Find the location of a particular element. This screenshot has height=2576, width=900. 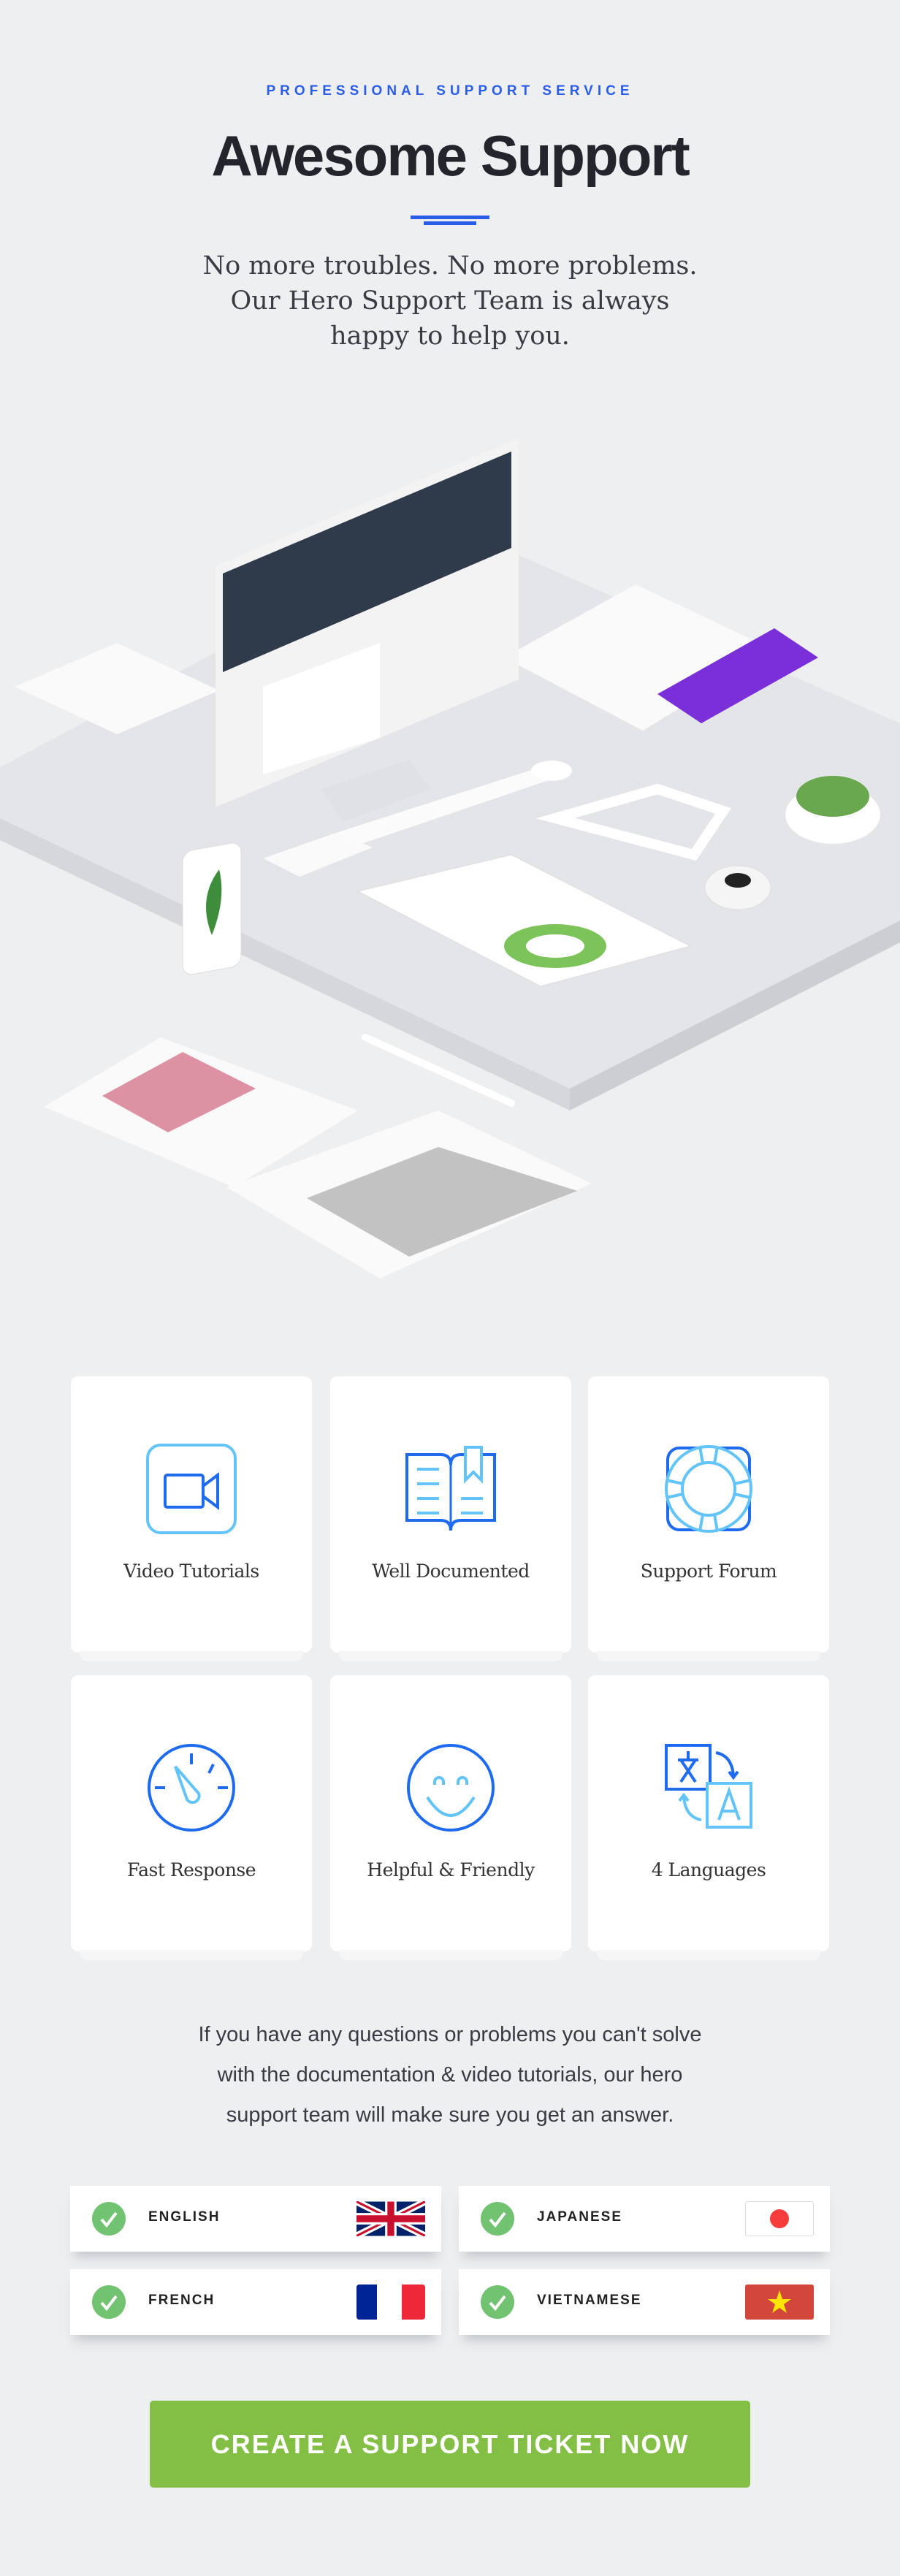

feature-card-support-forum: Support Forum is located at coordinates (708, 1519).